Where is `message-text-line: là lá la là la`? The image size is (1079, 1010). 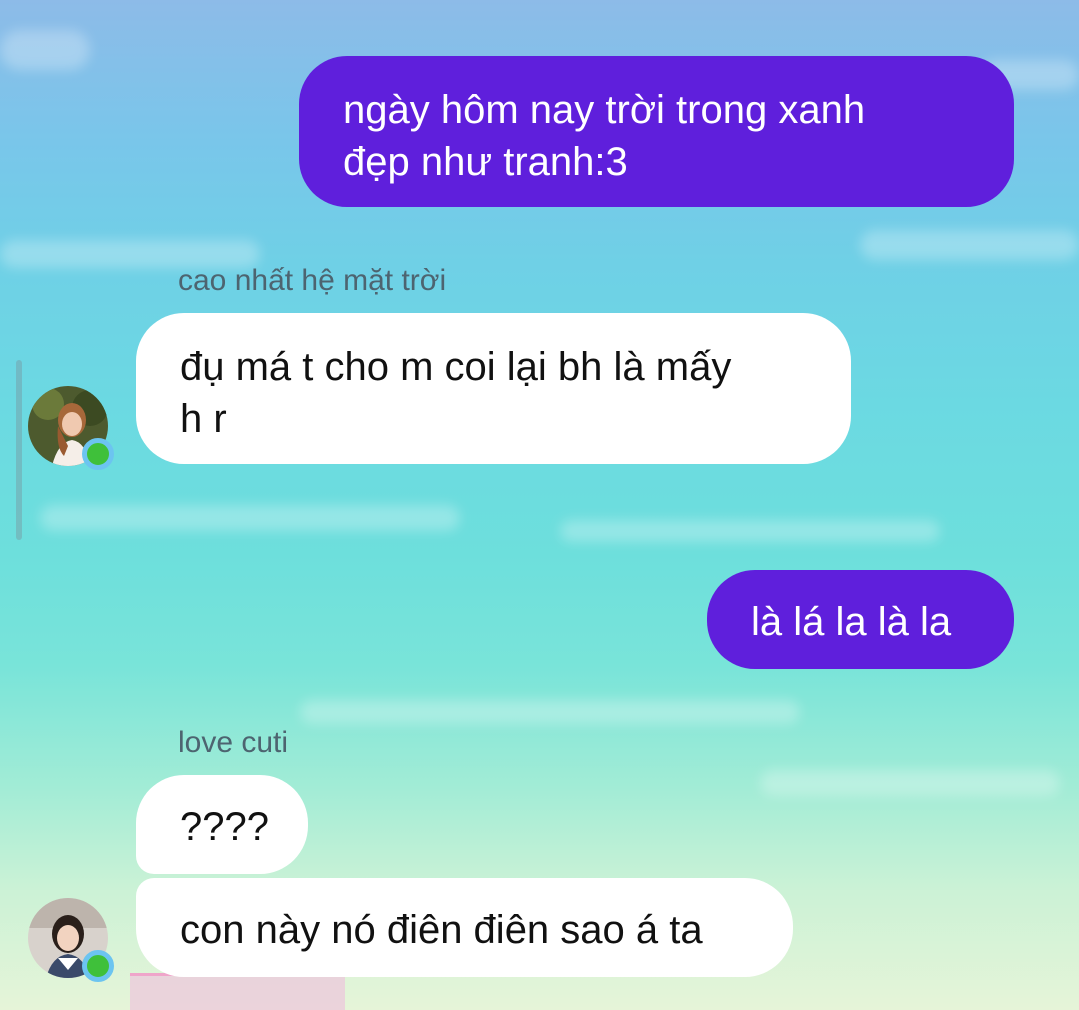
message-text-line: là lá la là la is located at coordinates (851, 622).